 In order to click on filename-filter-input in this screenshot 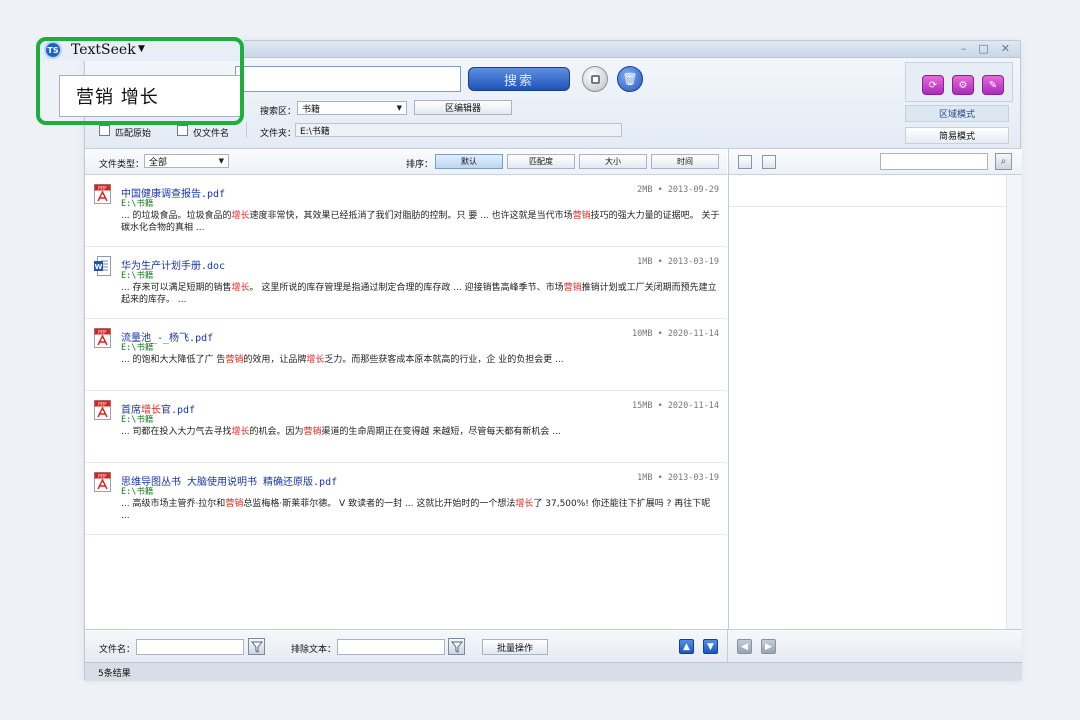, I will do `click(190, 647)`.